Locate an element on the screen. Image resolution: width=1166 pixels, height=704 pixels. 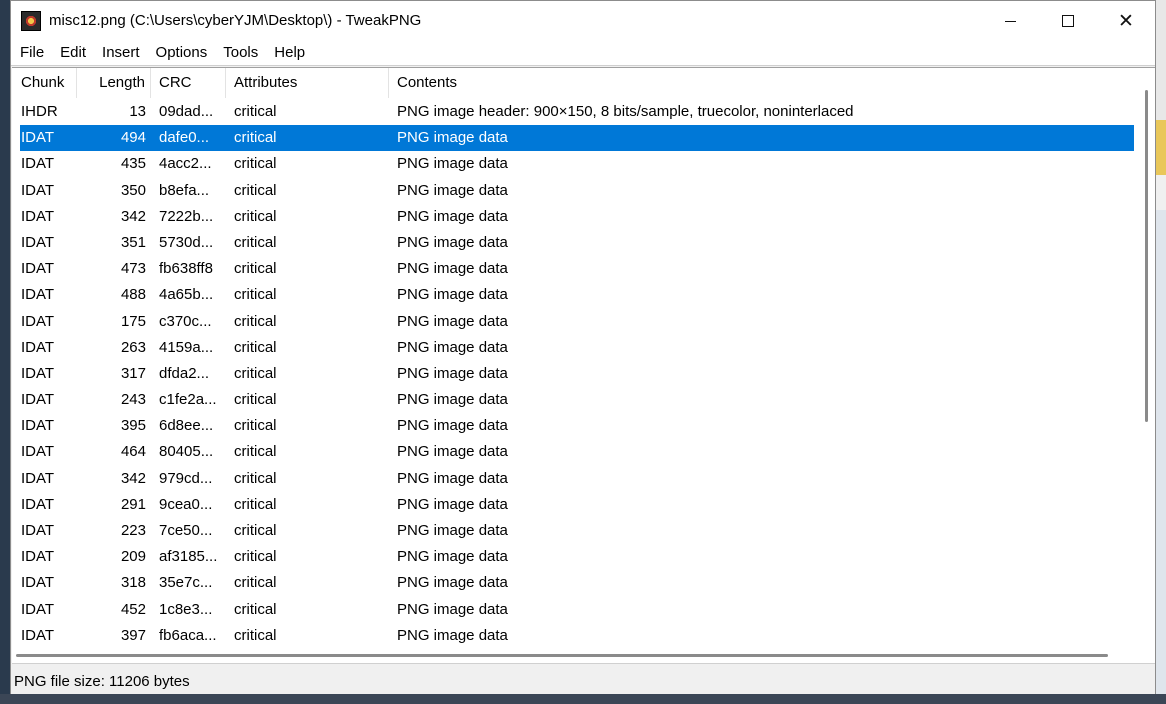
minimize-icon is located at coordinates (1010, 21).